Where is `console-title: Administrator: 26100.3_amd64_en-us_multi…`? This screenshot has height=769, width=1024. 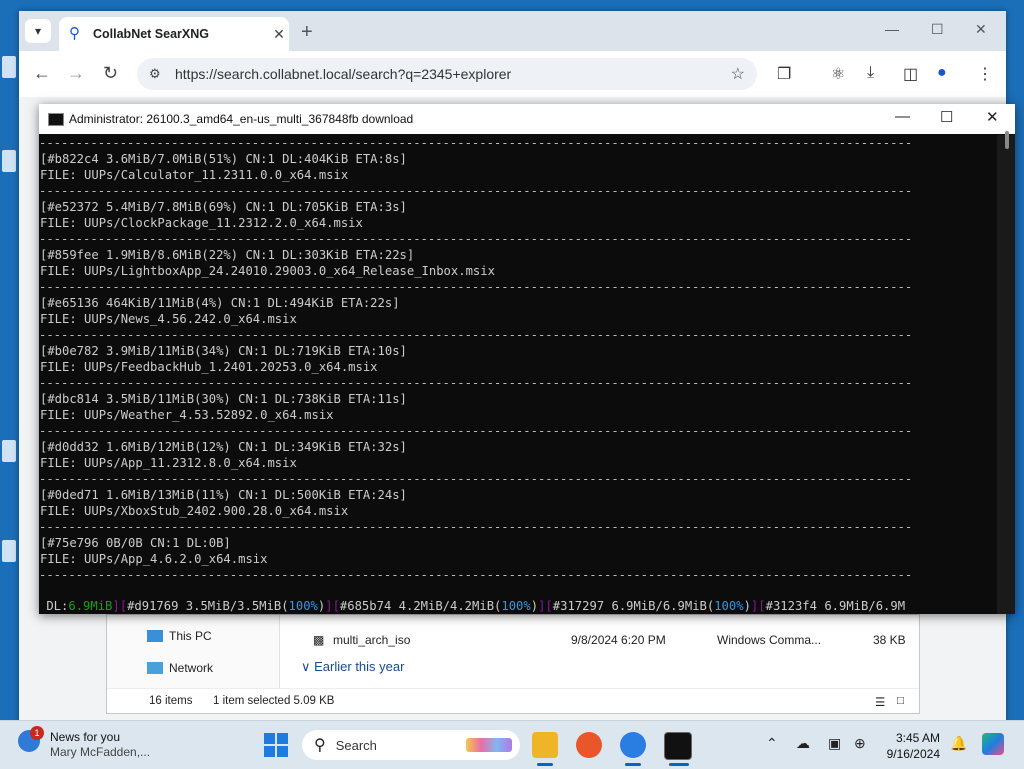 console-title: Administrator: 26100.3_amd64_en-us_multi… is located at coordinates (241, 119).